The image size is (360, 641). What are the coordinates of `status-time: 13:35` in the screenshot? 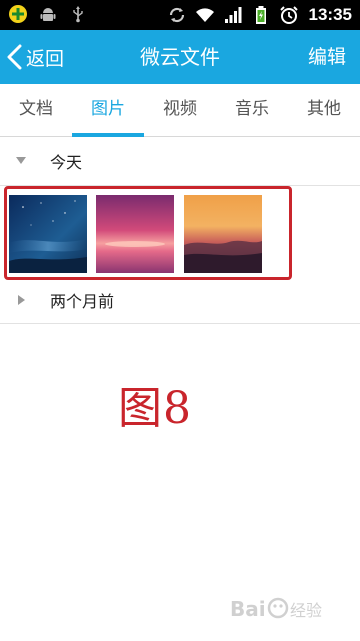 It's located at (330, 14).